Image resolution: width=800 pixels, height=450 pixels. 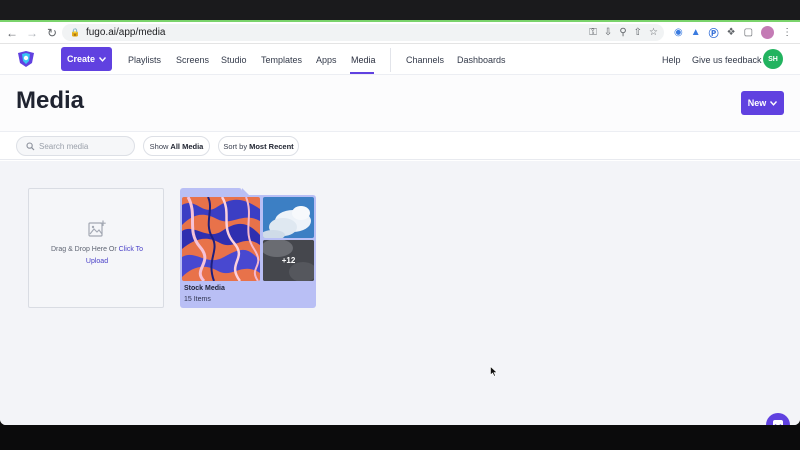 What do you see at coordinates (363, 60) in the screenshot?
I see `nav-media: Media` at bounding box center [363, 60].